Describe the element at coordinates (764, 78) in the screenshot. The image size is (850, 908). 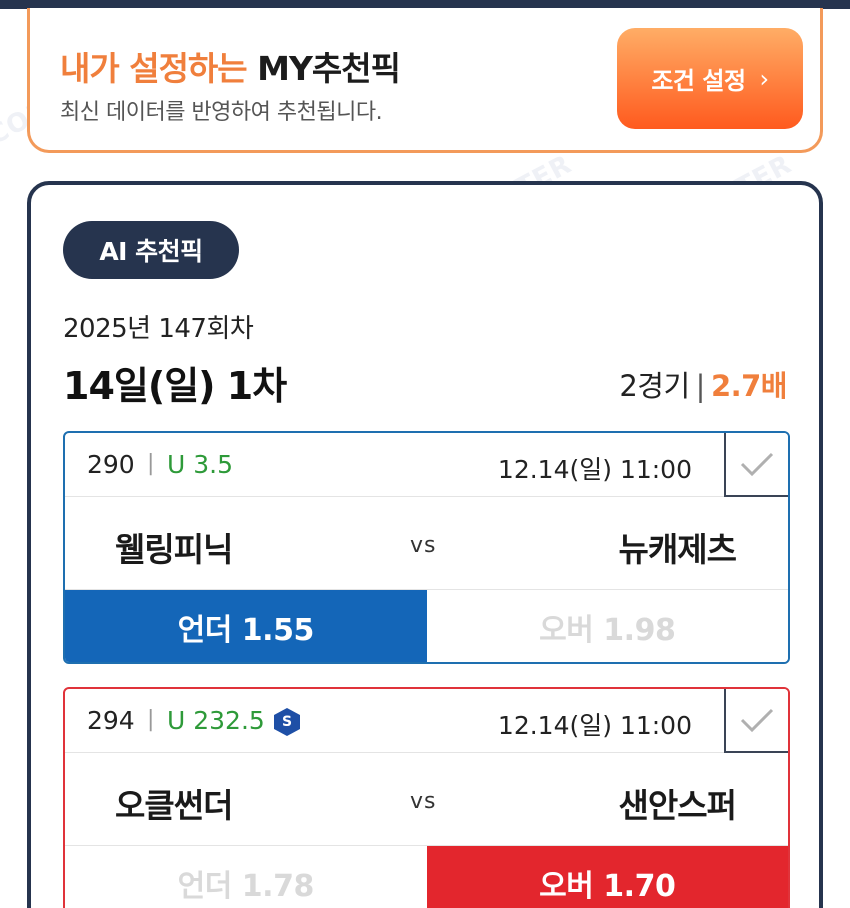
I see `chevron-right-icon: ›` at that location.